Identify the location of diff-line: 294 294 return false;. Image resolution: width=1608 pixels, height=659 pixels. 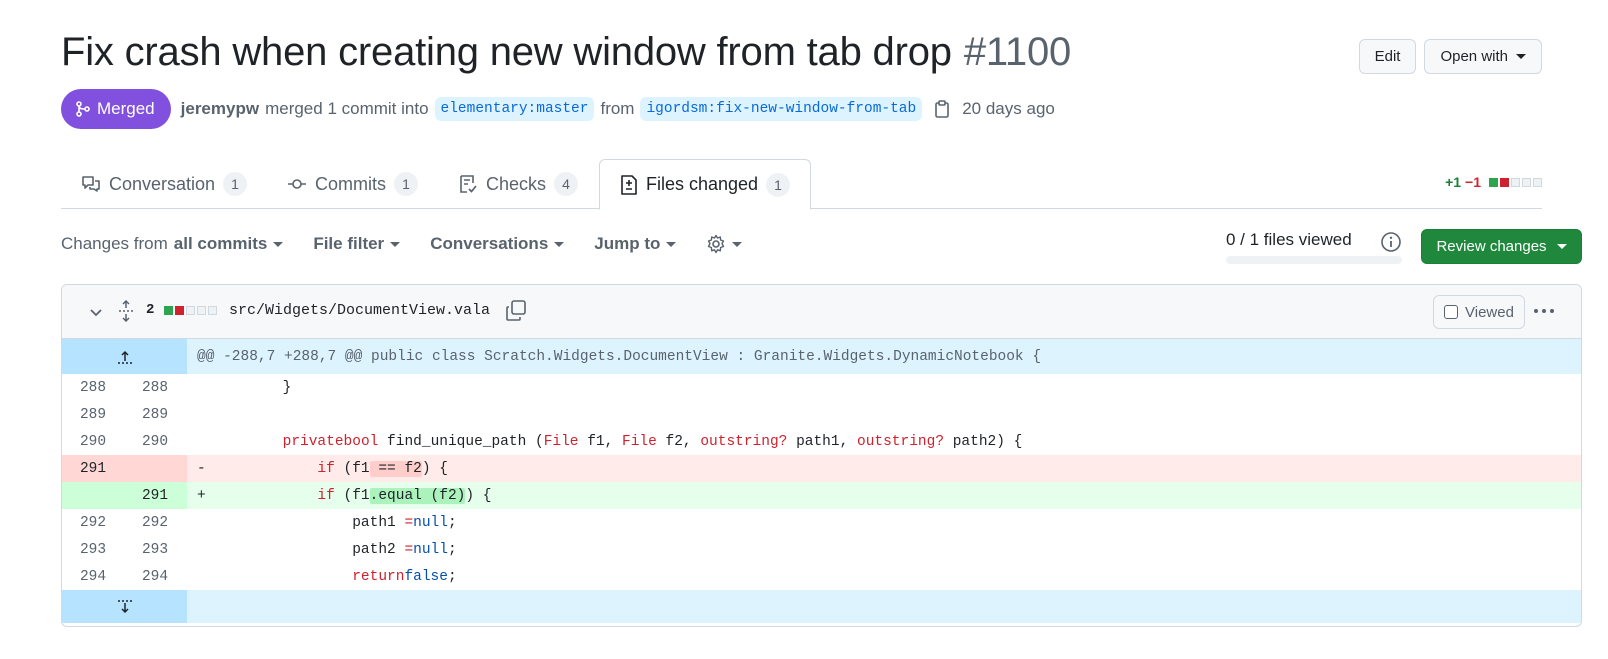
(821, 576).